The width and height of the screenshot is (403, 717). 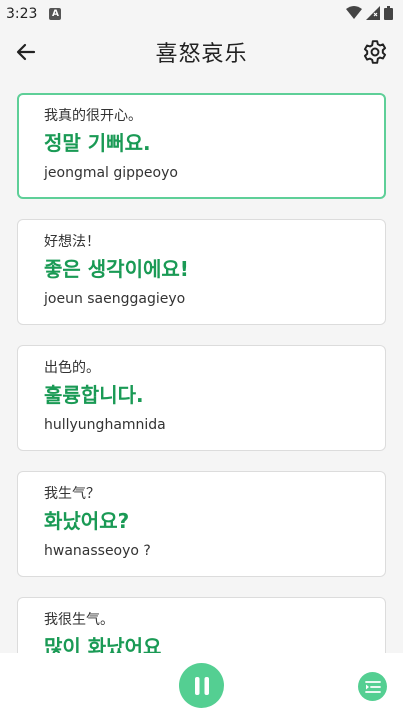 I want to click on chinese-text: 我真的很开心。, so click(x=93, y=116).